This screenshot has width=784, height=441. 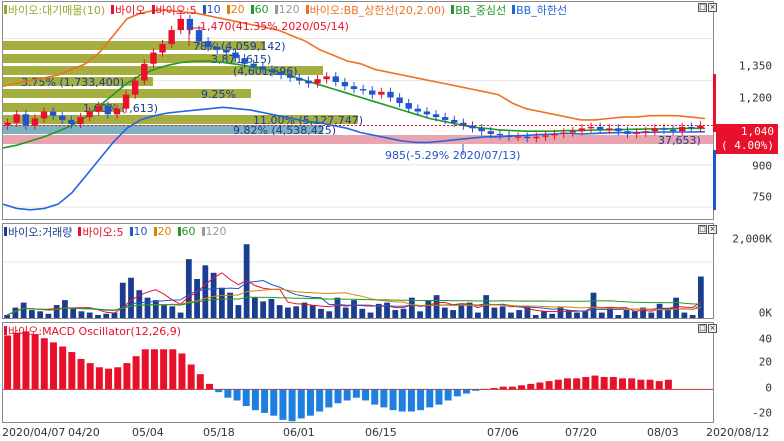 What do you see at coordinates (120, 108) in the screenshot?
I see `volume-profile-label: 1.60% ( ,613)` at bounding box center [120, 108].